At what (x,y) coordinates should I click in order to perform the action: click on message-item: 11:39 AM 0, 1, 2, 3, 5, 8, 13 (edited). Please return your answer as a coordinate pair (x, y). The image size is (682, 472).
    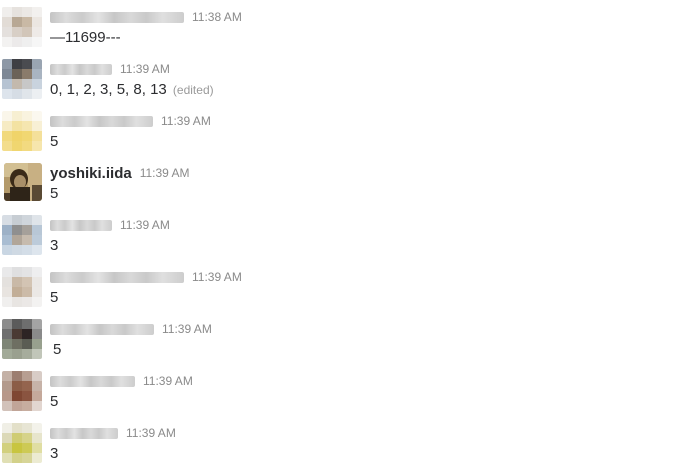
    Looking at the image, I should click on (341, 82).